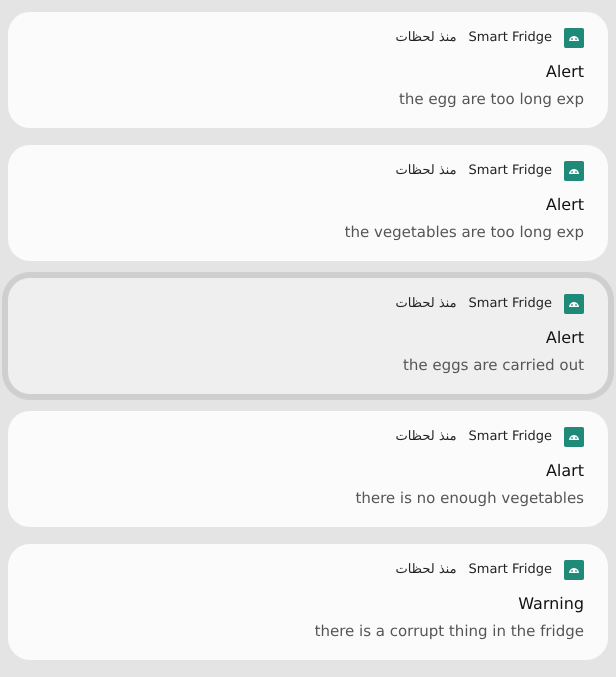 The image size is (616, 677). What do you see at coordinates (491, 99) in the screenshot?
I see `notification-message: the egg are too long exp` at bounding box center [491, 99].